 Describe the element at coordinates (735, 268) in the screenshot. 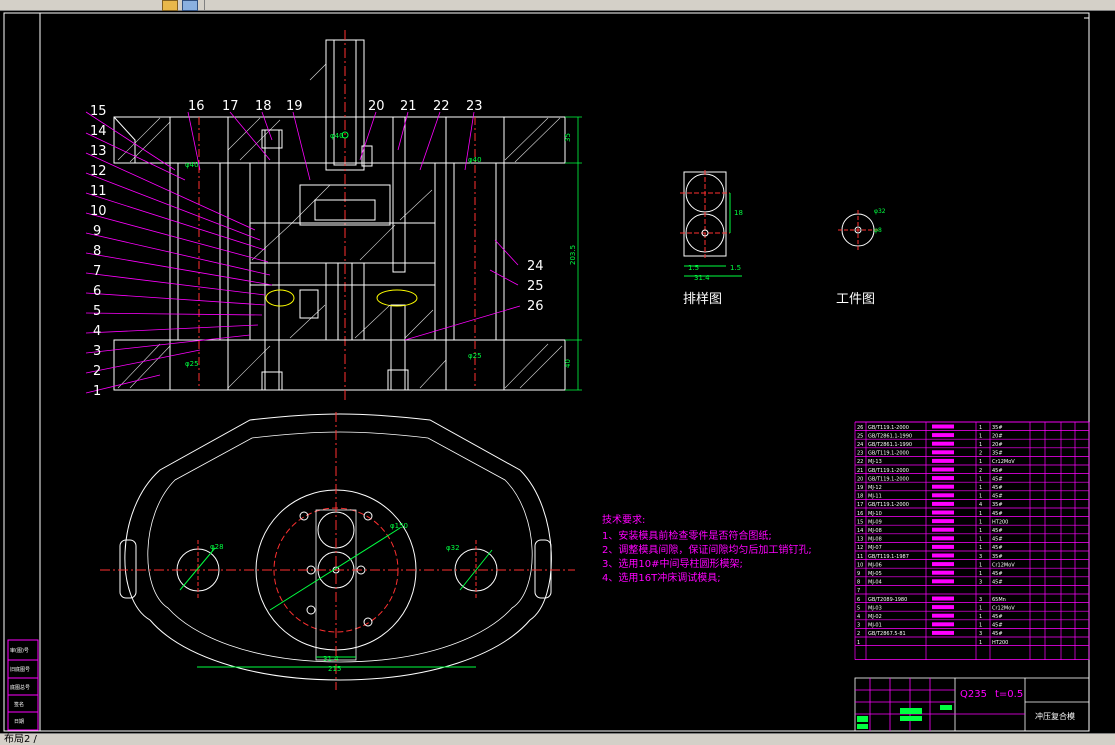

I see `svg-text: 1.5` at that location.